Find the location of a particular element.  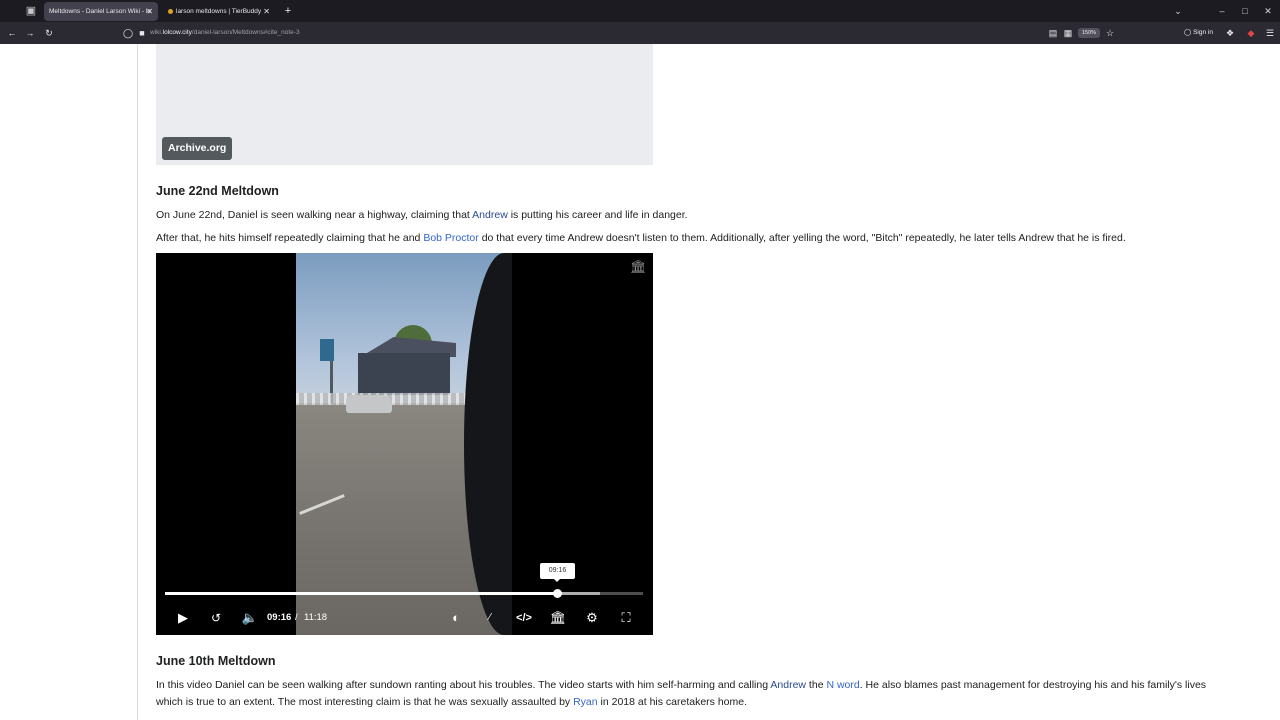

seek-tooltip: 09:16 is located at coordinates (557, 572).